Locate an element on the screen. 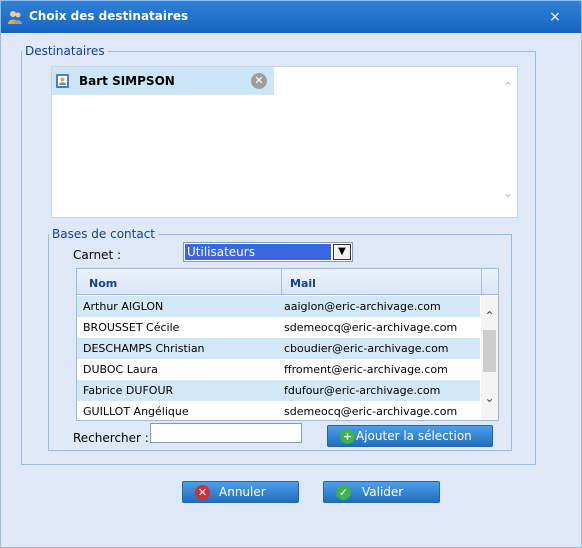  remove-recipient-icon: ✕ is located at coordinates (259, 81).